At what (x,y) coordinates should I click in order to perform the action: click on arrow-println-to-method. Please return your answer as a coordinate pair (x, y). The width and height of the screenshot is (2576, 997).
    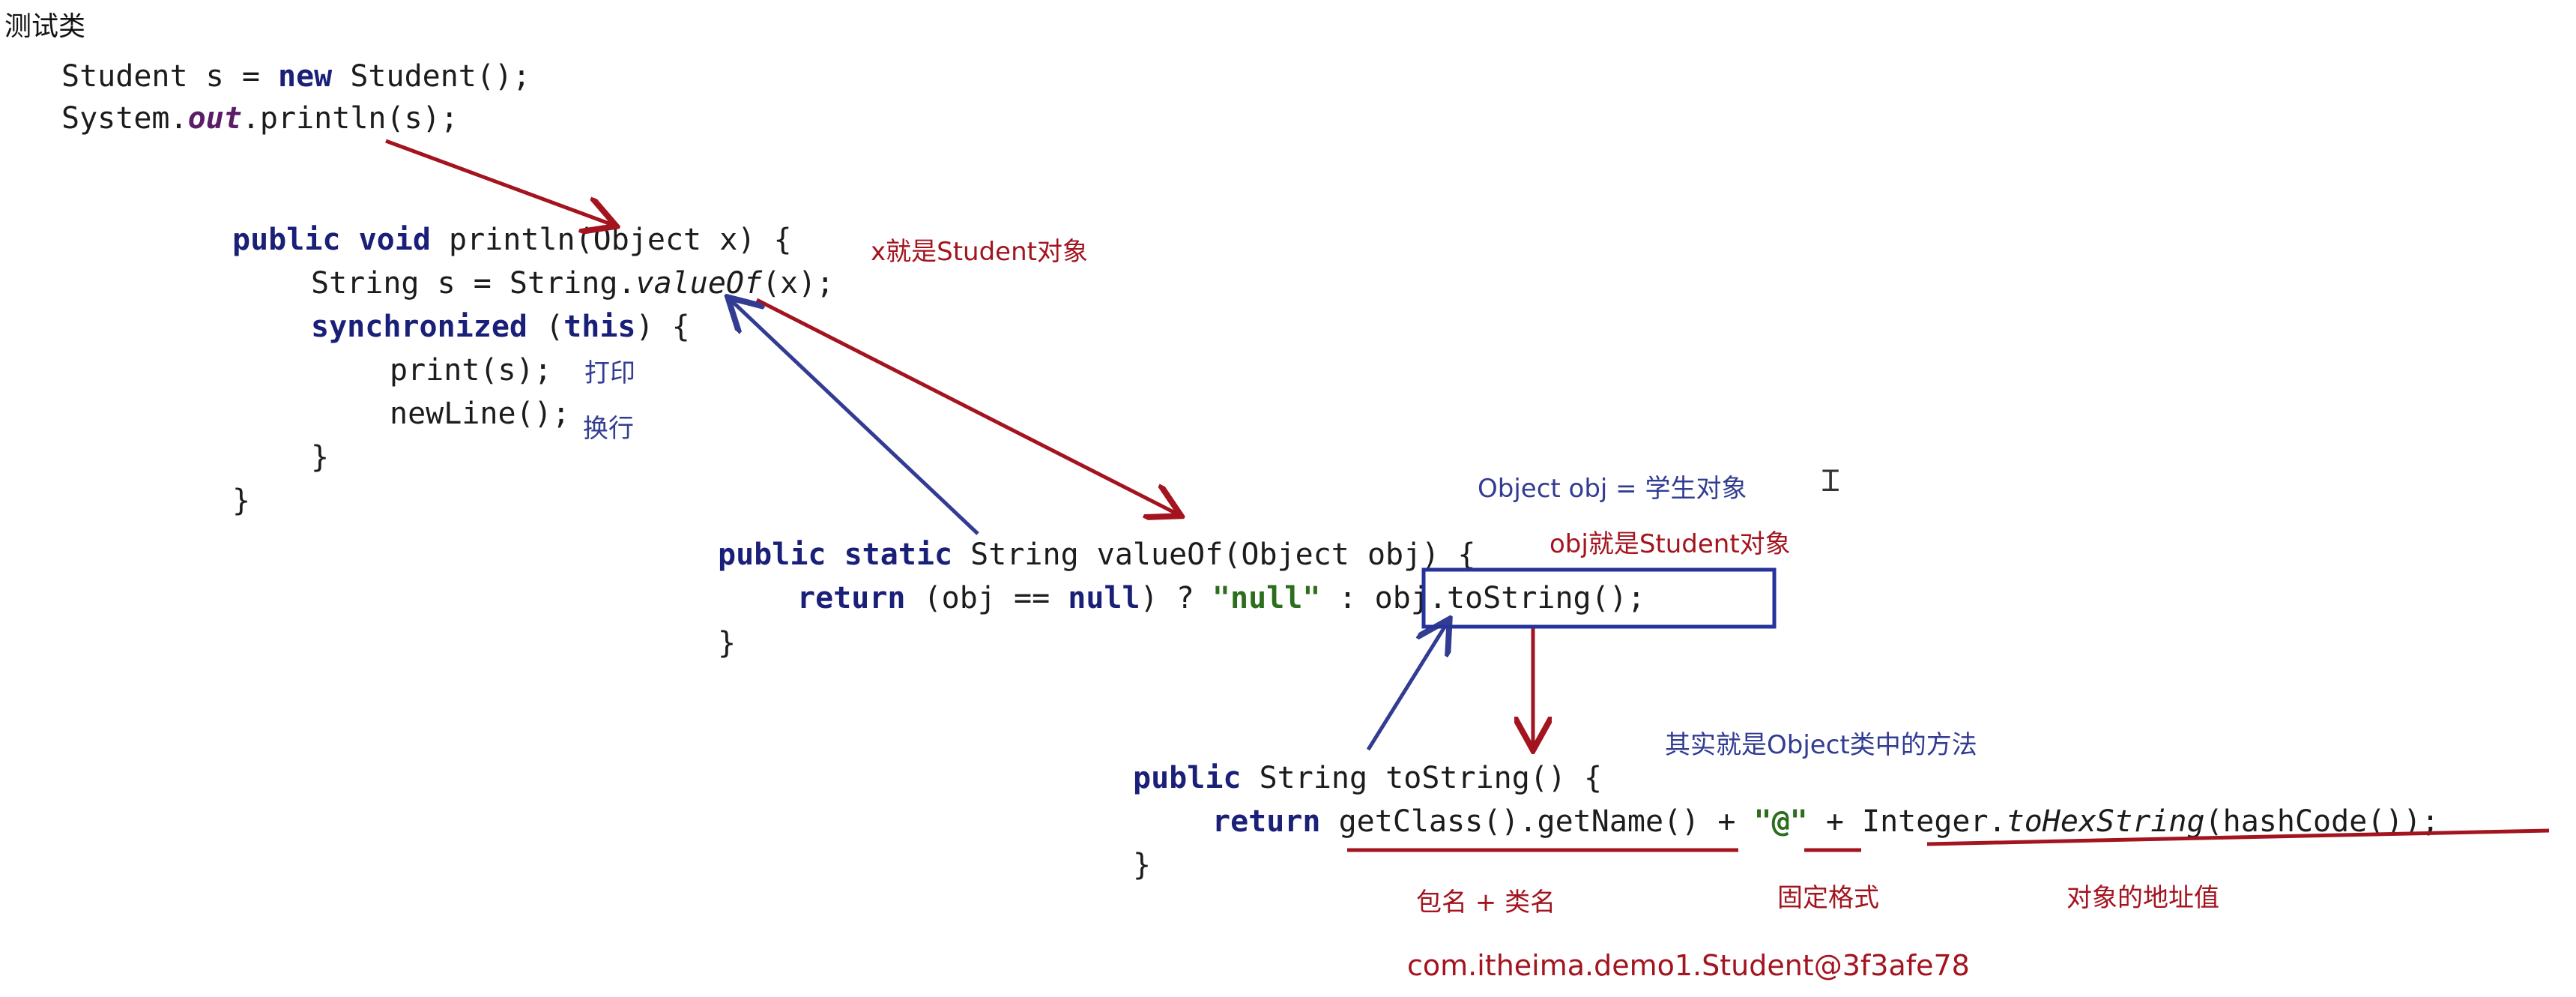
    Looking at the image, I should click on (499, 182).